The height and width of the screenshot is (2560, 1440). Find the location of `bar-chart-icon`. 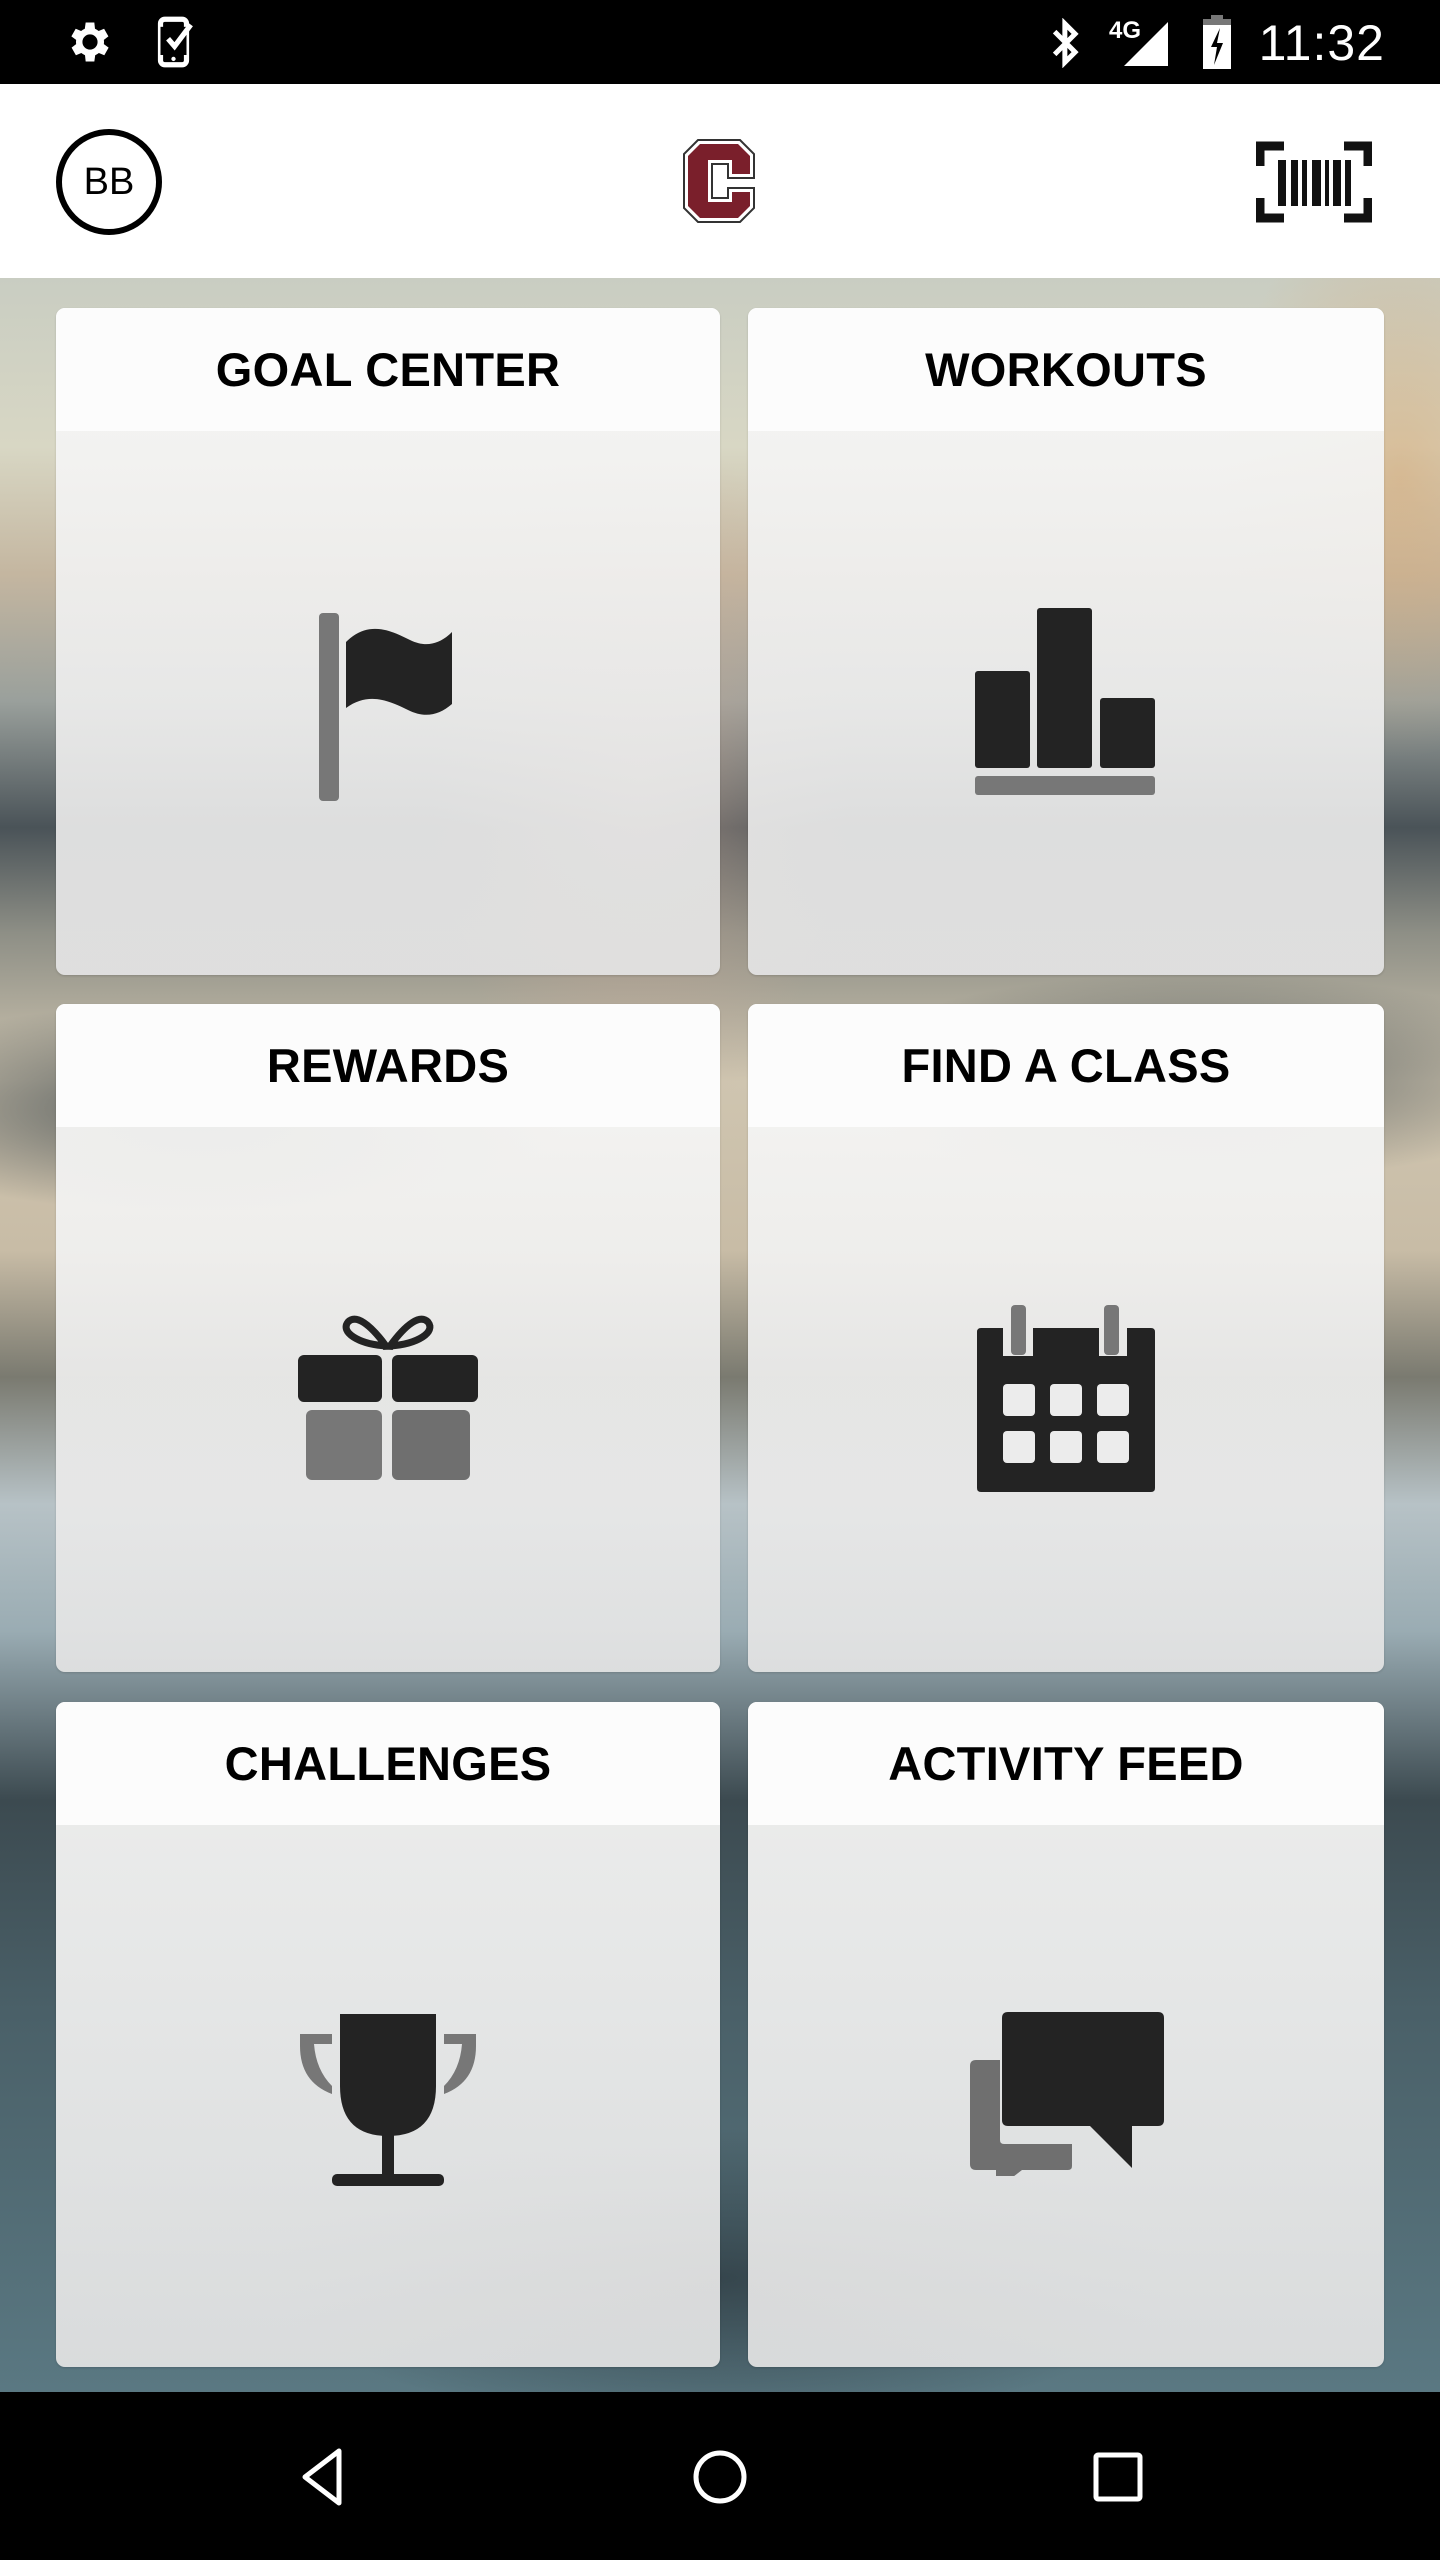

bar-chart-icon is located at coordinates (1065, 701).